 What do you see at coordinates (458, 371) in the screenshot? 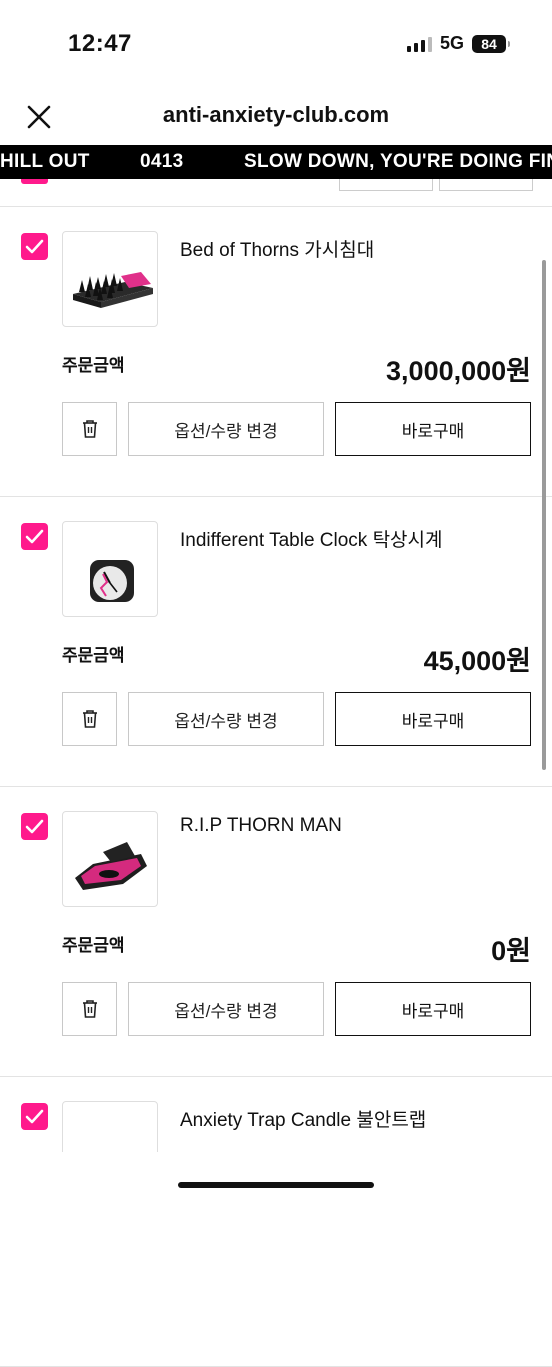
I see `item-price: 3,000,000원` at bounding box center [458, 371].